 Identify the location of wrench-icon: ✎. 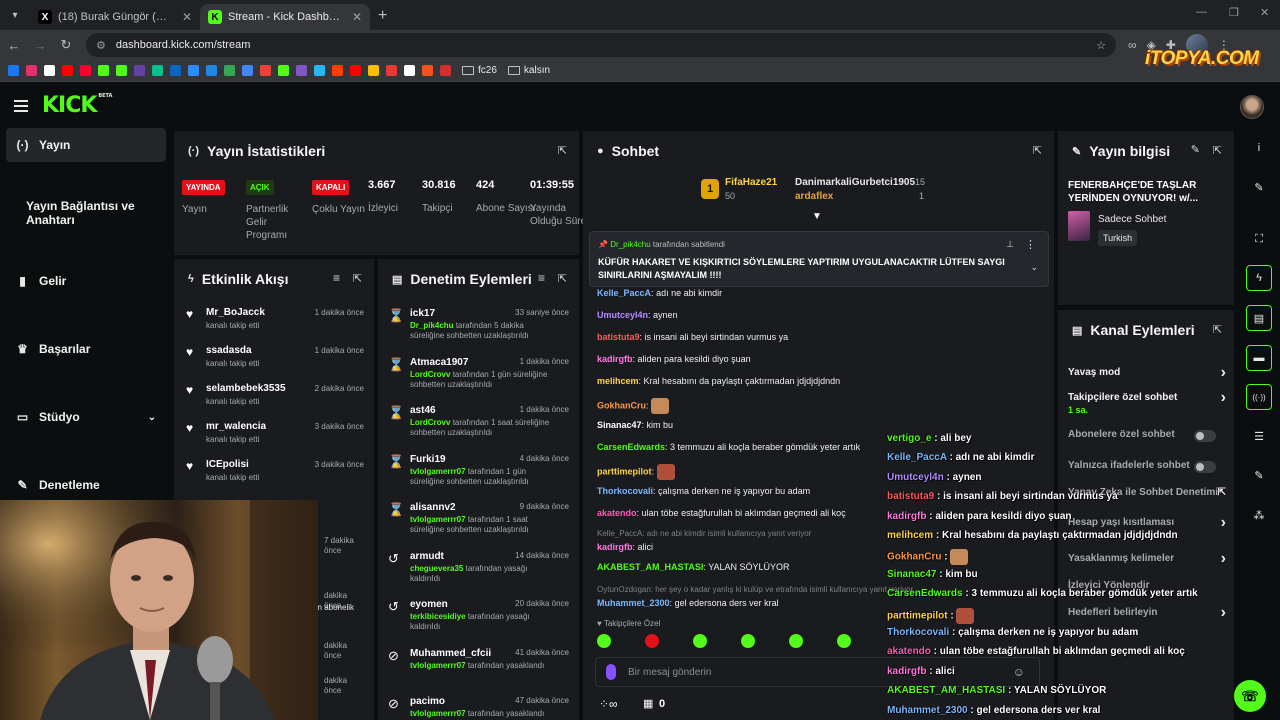
(1259, 475).